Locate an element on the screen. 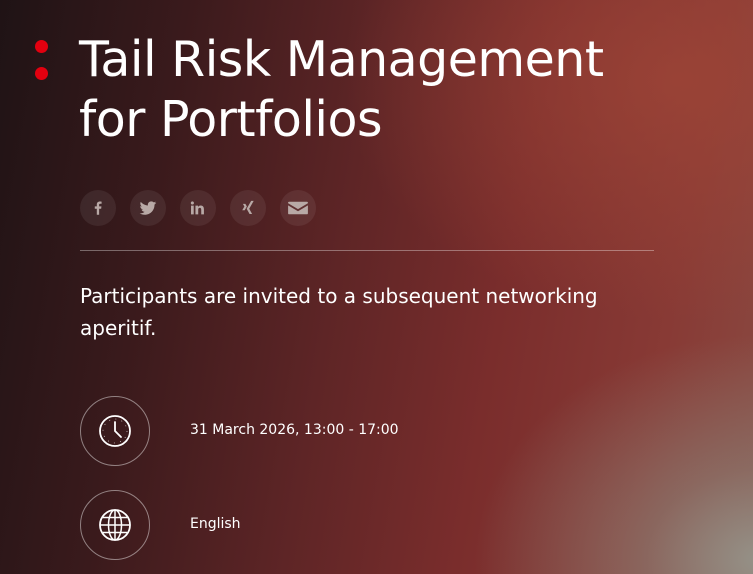 This screenshot has height=574, width=753. linkedin-icon is located at coordinates (197, 208).